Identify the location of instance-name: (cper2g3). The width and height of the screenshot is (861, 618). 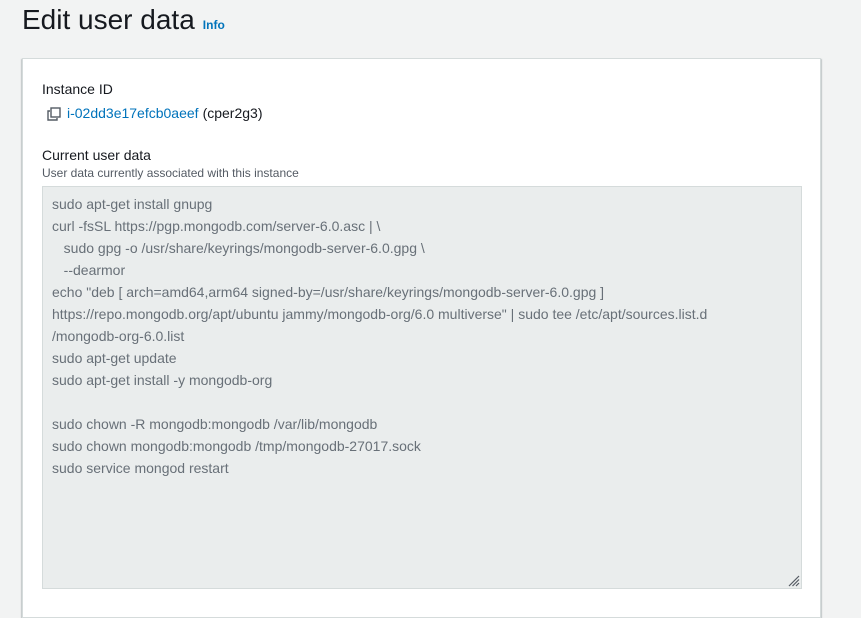
(232, 113).